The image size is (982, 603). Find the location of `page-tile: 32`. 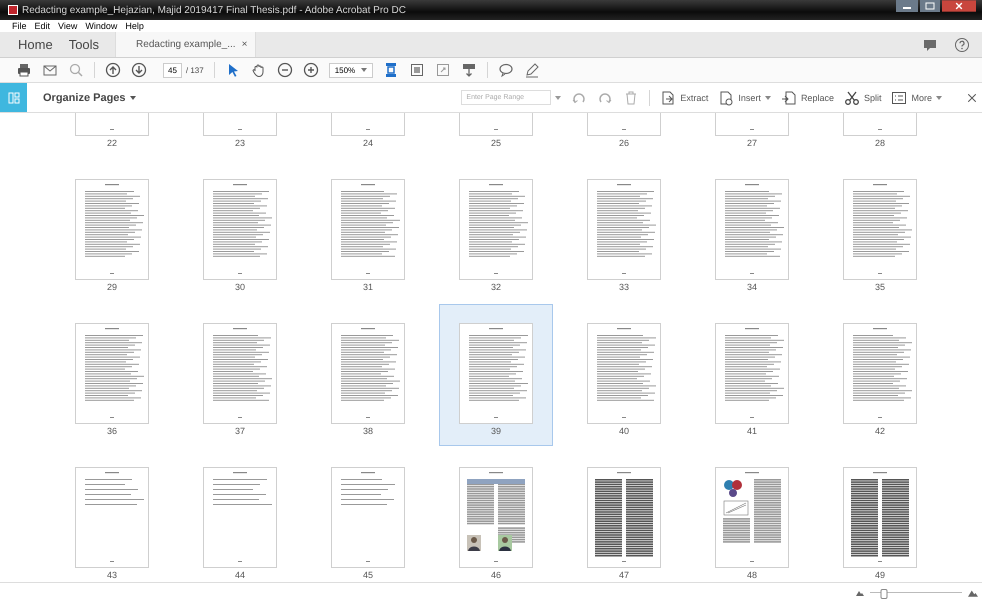

page-tile: 32 is located at coordinates (496, 231).